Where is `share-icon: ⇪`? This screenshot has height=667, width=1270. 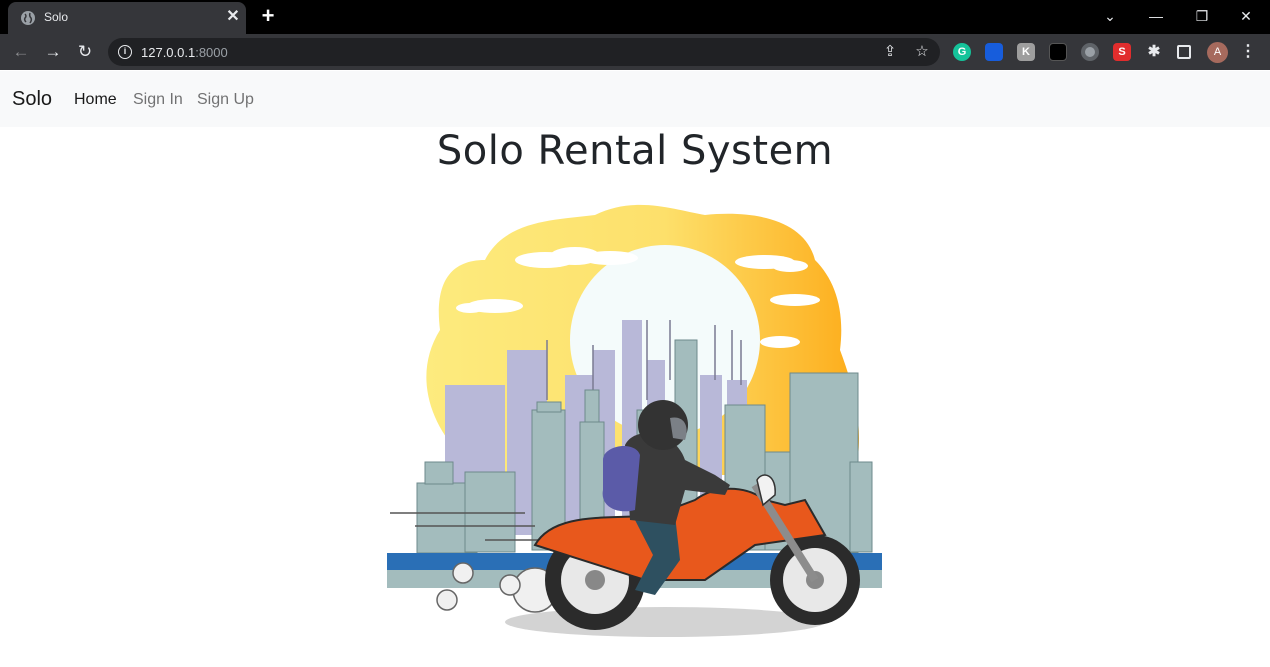
share-icon: ⇪ is located at coordinates (890, 52).